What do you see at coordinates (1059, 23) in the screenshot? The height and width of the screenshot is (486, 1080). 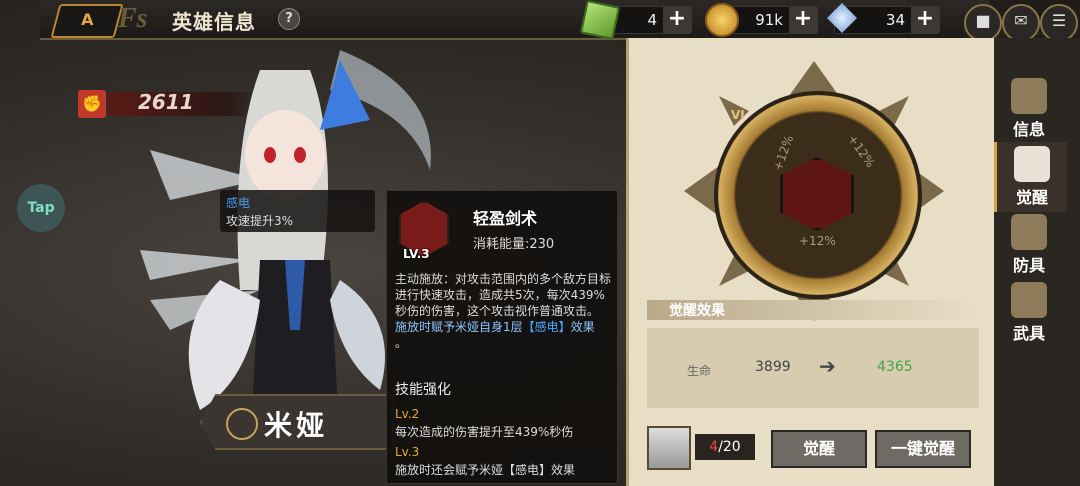 I see `menu-icon: ☰` at bounding box center [1059, 23].